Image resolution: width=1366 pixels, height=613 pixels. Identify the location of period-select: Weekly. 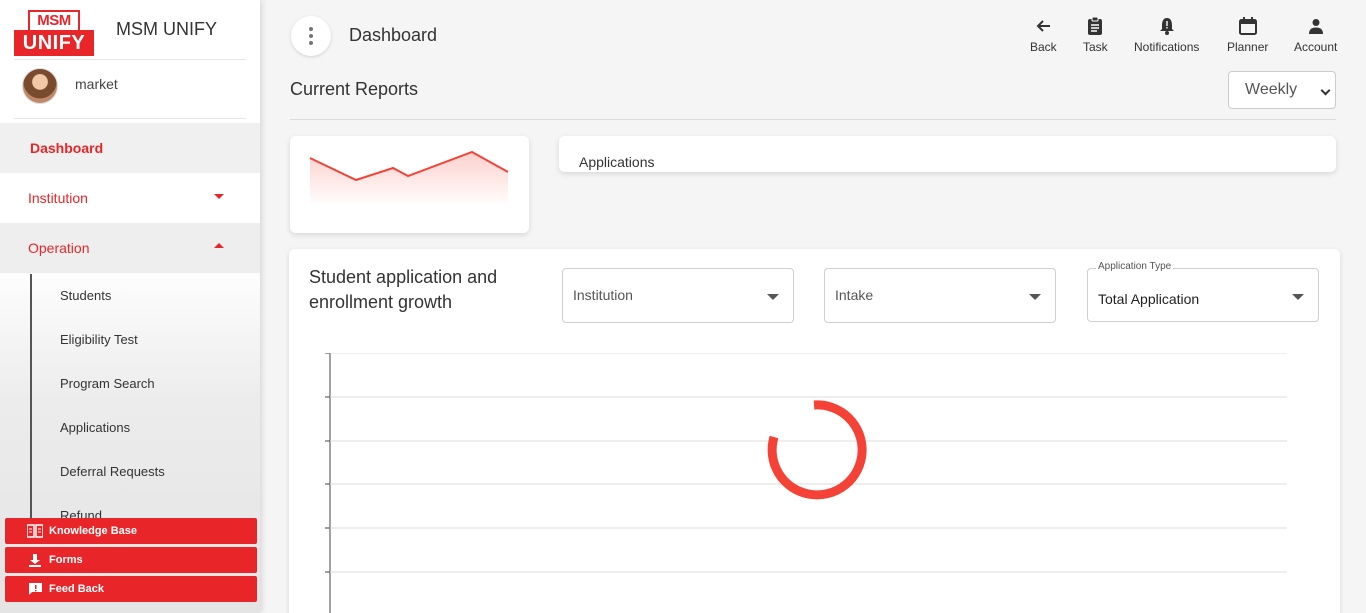
(1282, 90).